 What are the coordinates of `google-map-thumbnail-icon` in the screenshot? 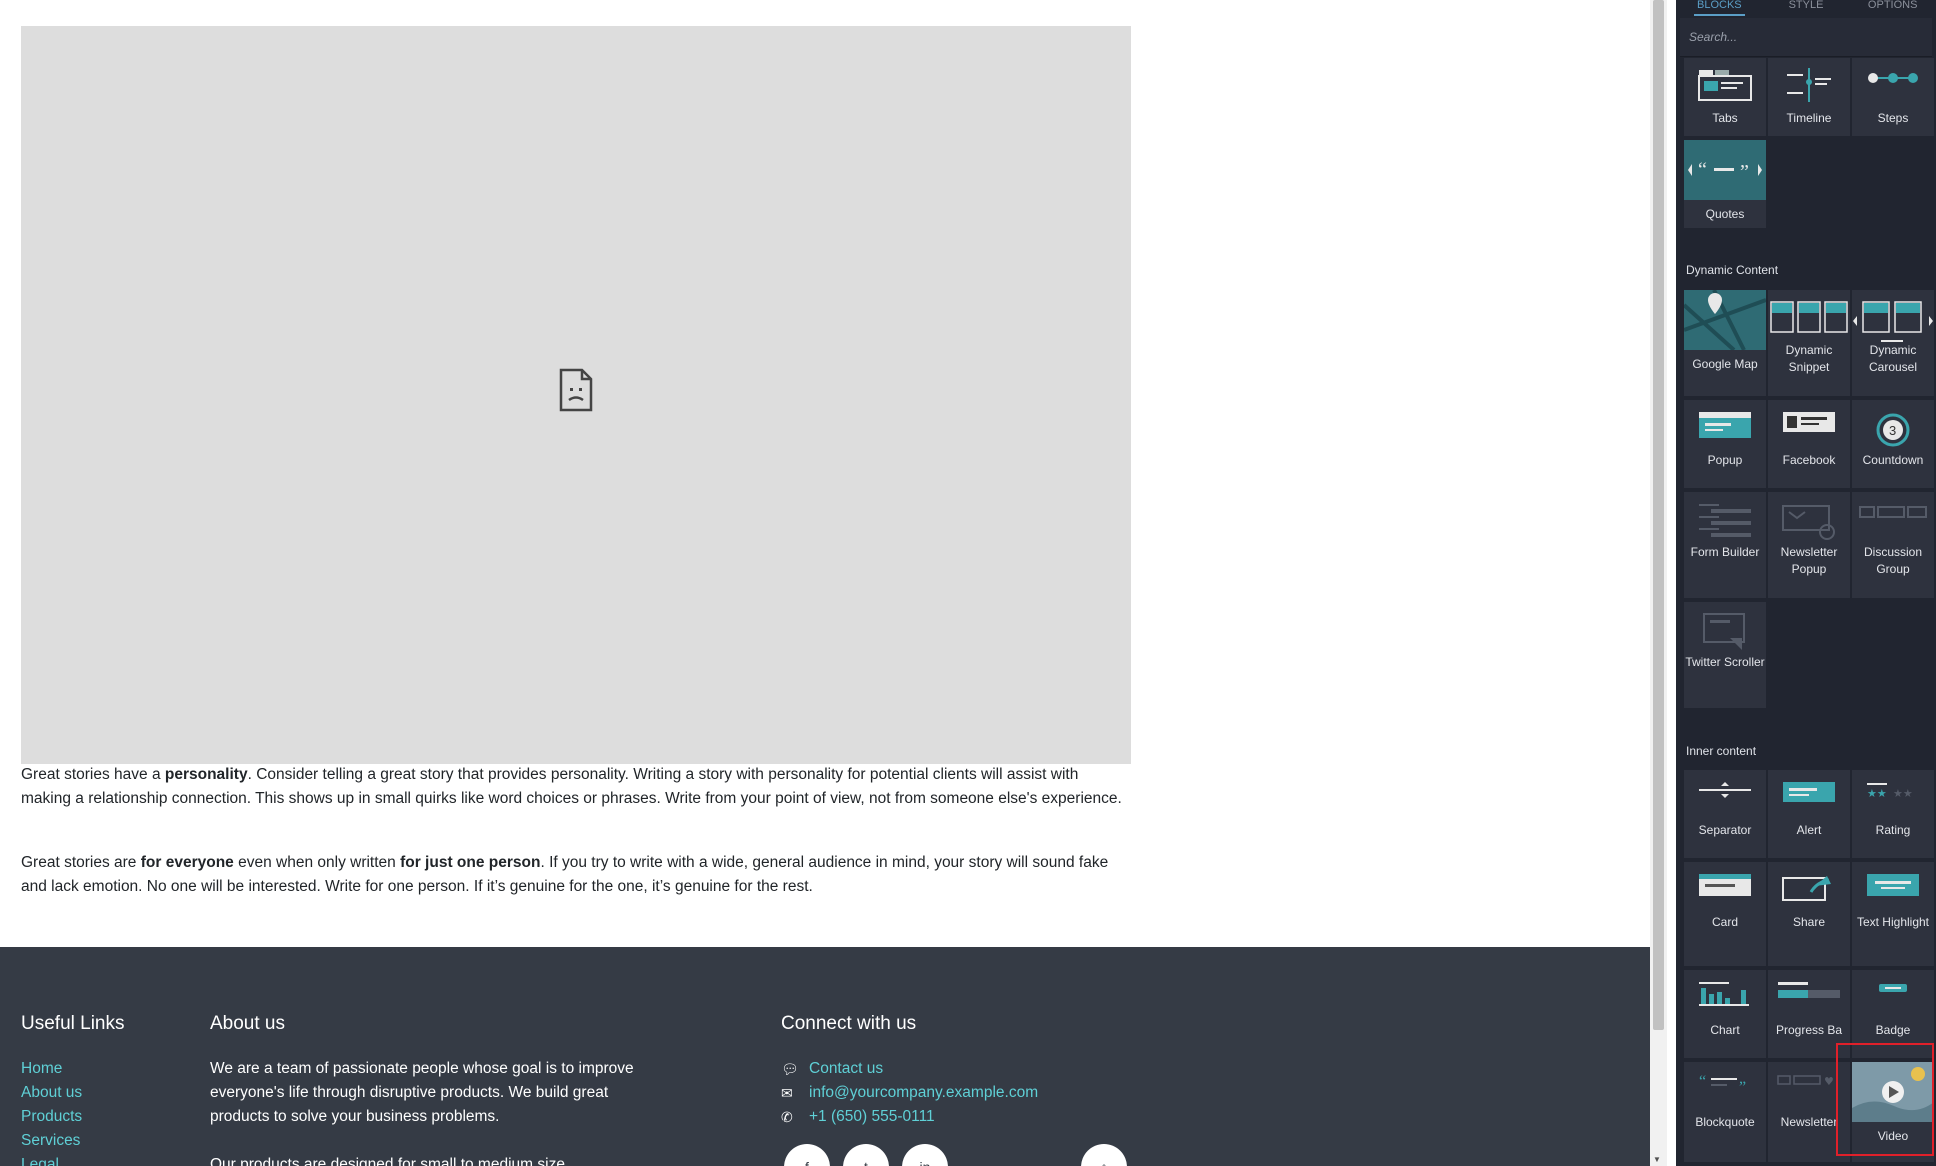 It's located at (1724, 322).